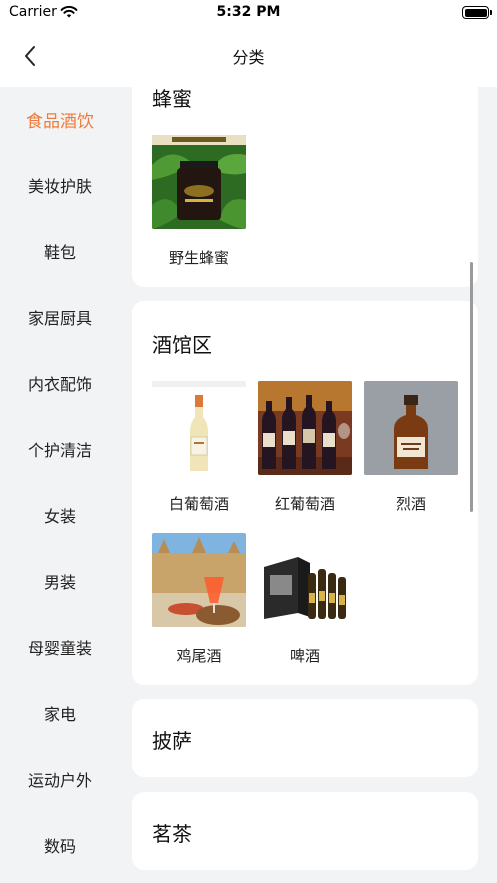  Describe the element at coordinates (305, 428) in the screenshot. I see `product-image-red-wine` at that location.